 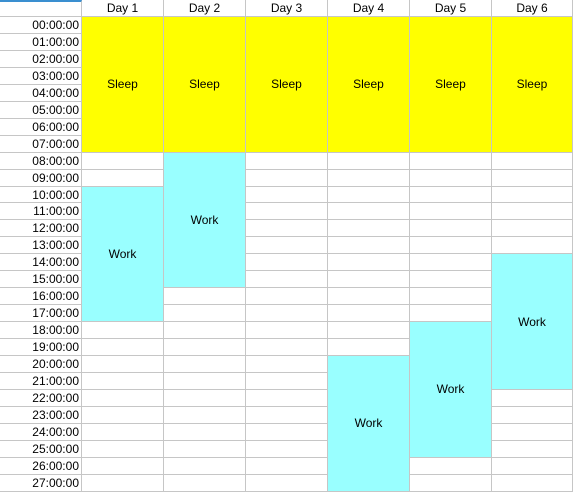 I want to click on row-header: 07:00:00, so click(x=41, y=144).